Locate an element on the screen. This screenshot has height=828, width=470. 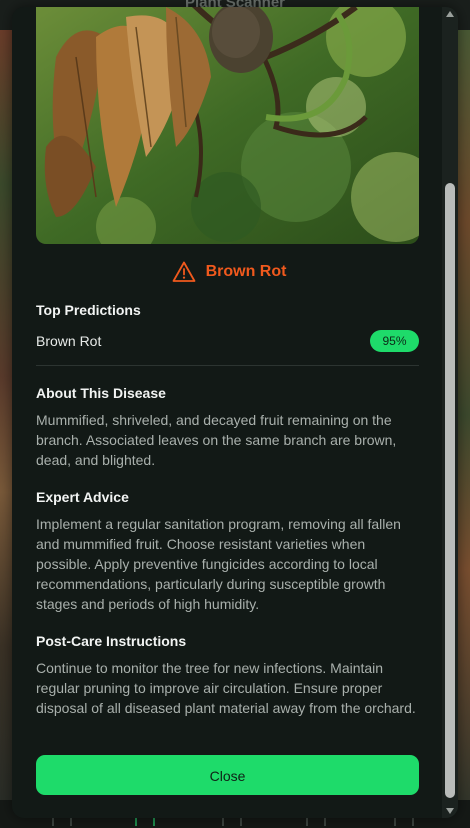
expert-advice-heading: Expert Advice is located at coordinates (82, 497).